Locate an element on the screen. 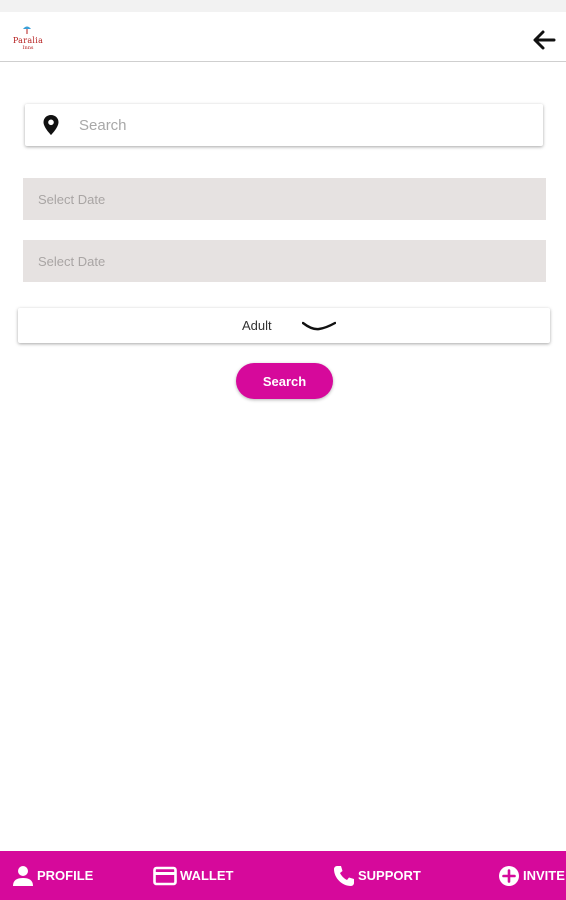 This screenshot has height=900, width=566. nav-item-profile: PROFILE is located at coordinates (52, 875).